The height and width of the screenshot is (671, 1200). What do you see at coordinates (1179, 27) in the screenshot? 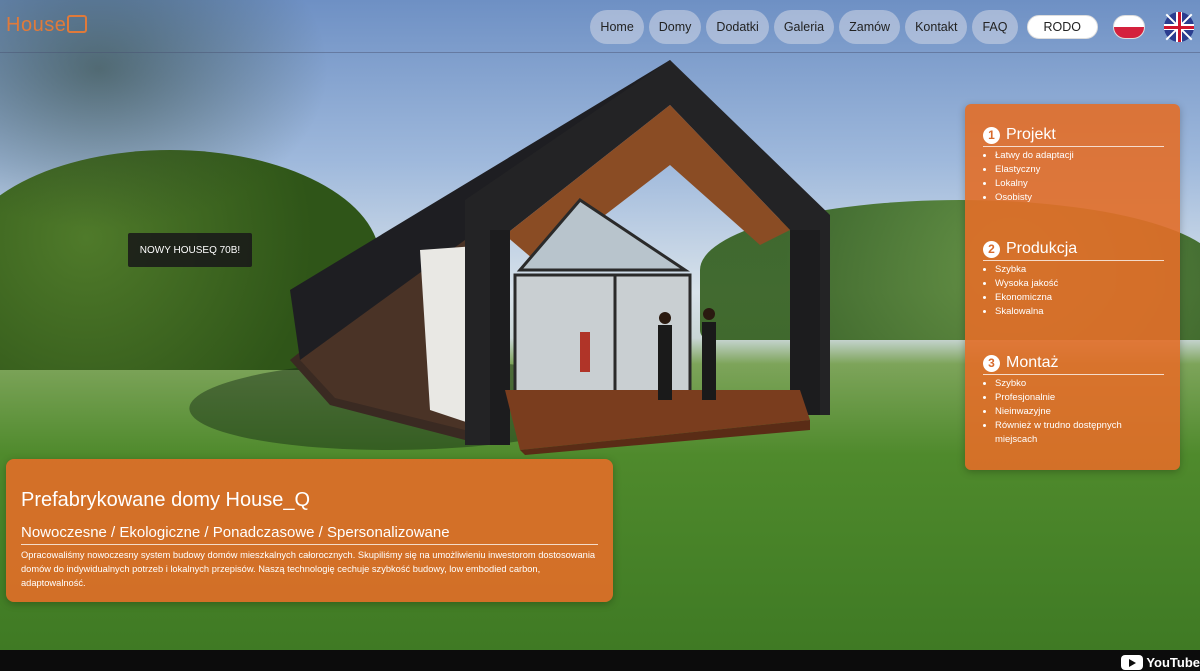
I see `uk-flag-icon` at bounding box center [1179, 27].